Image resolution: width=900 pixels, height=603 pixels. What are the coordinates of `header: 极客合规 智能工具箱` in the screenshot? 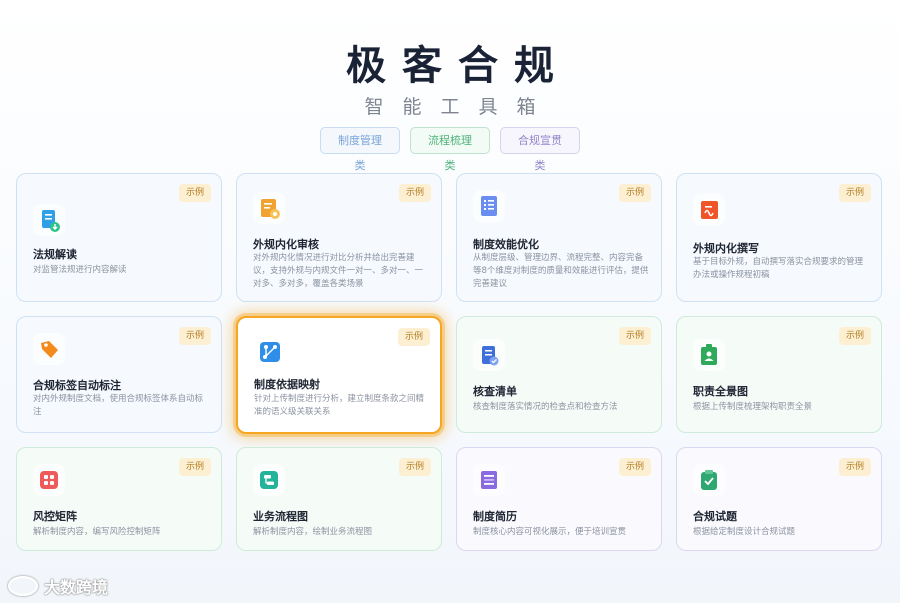 It's located at (450, 79).